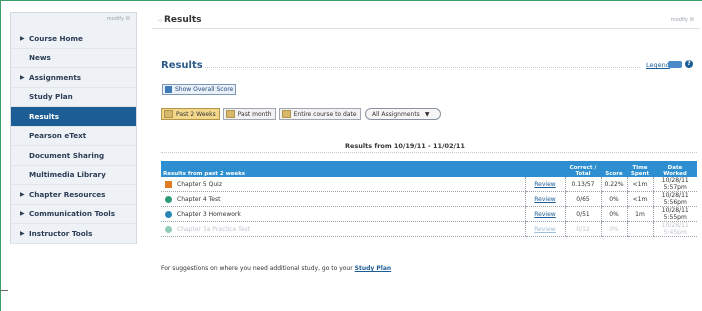 This screenshot has width=702, height=311. Describe the element at coordinates (40, 58) in the screenshot. I see `sidebar-item-label: News` at that location.